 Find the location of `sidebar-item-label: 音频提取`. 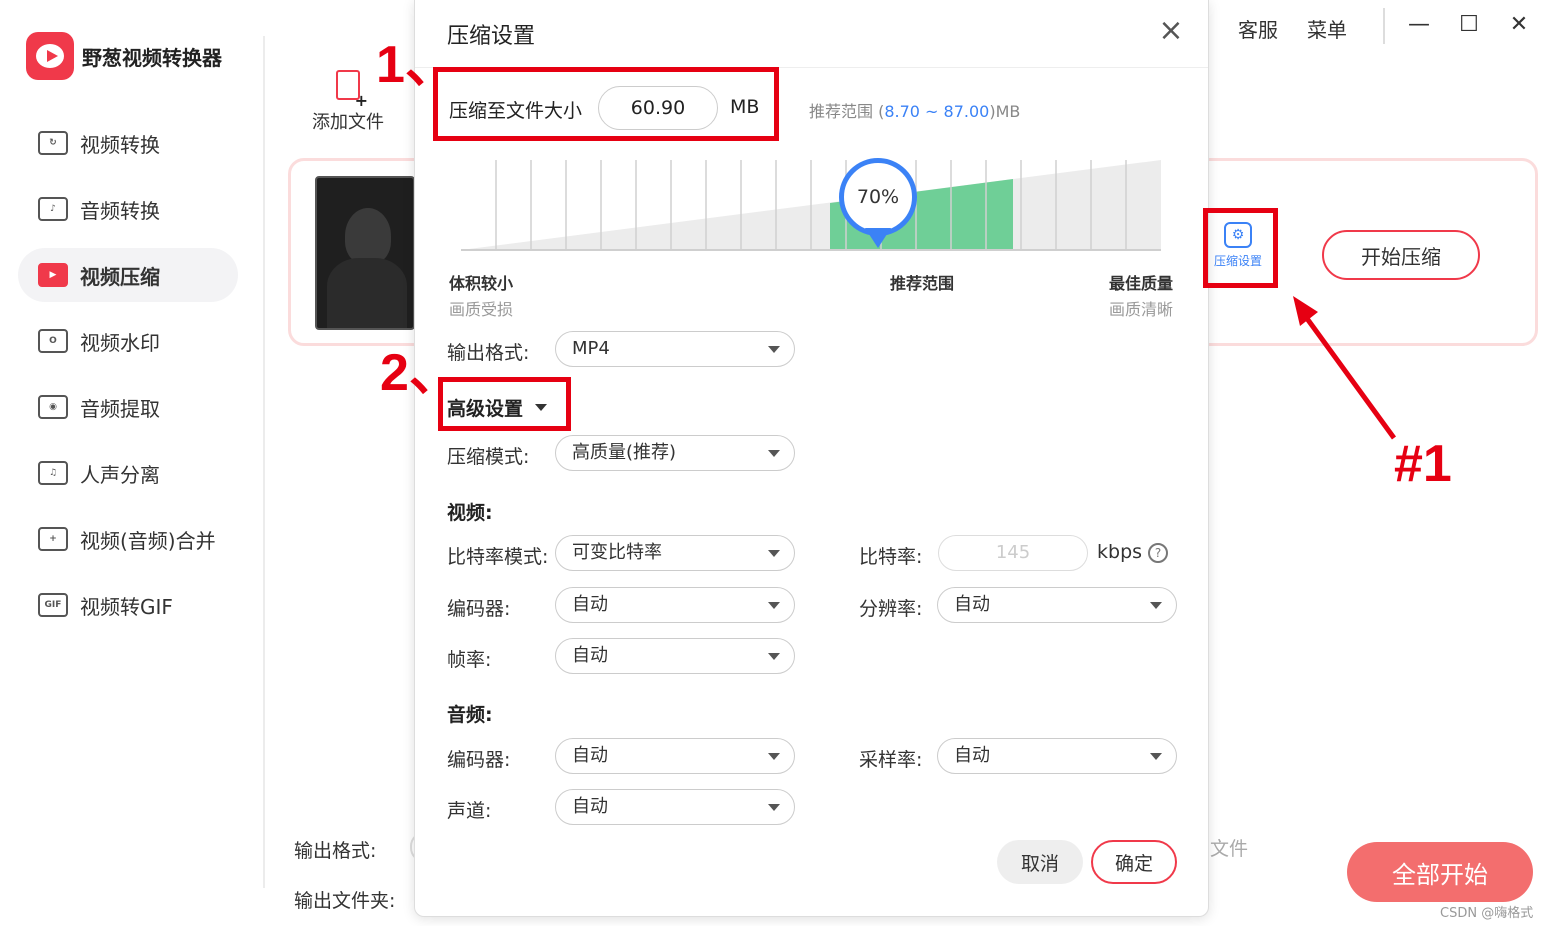

sidebar-item-label: 音频提取 is located at coordinates (120, 408).